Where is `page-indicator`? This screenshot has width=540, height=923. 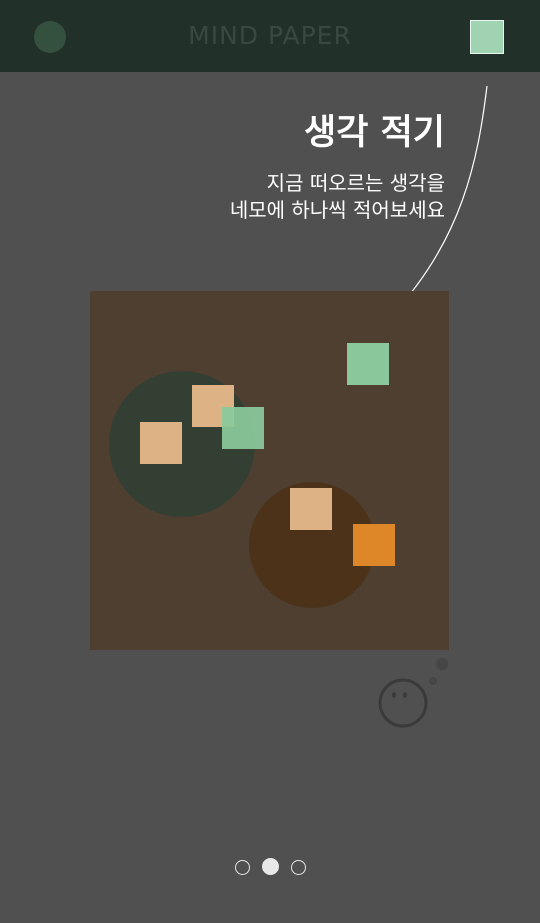 page-indicator is located at coordinates (270, 866).